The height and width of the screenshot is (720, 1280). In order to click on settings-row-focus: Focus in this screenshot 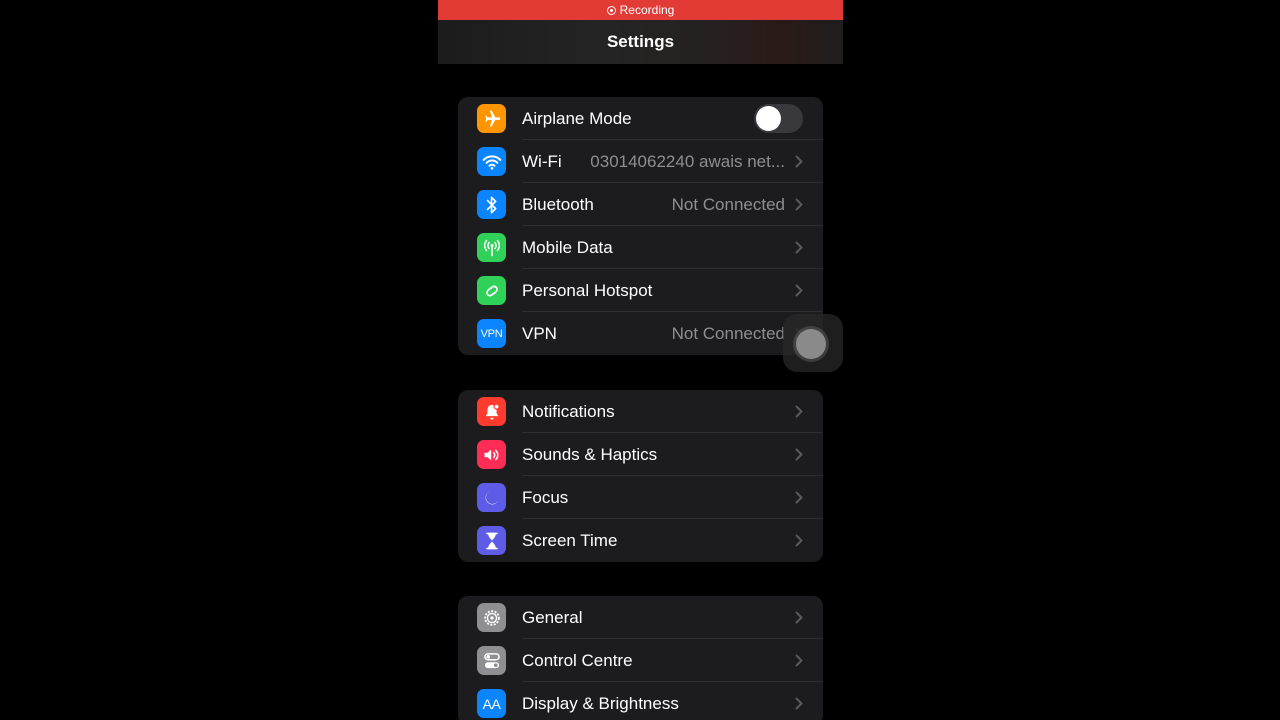, I will do `click(640, 497)`.